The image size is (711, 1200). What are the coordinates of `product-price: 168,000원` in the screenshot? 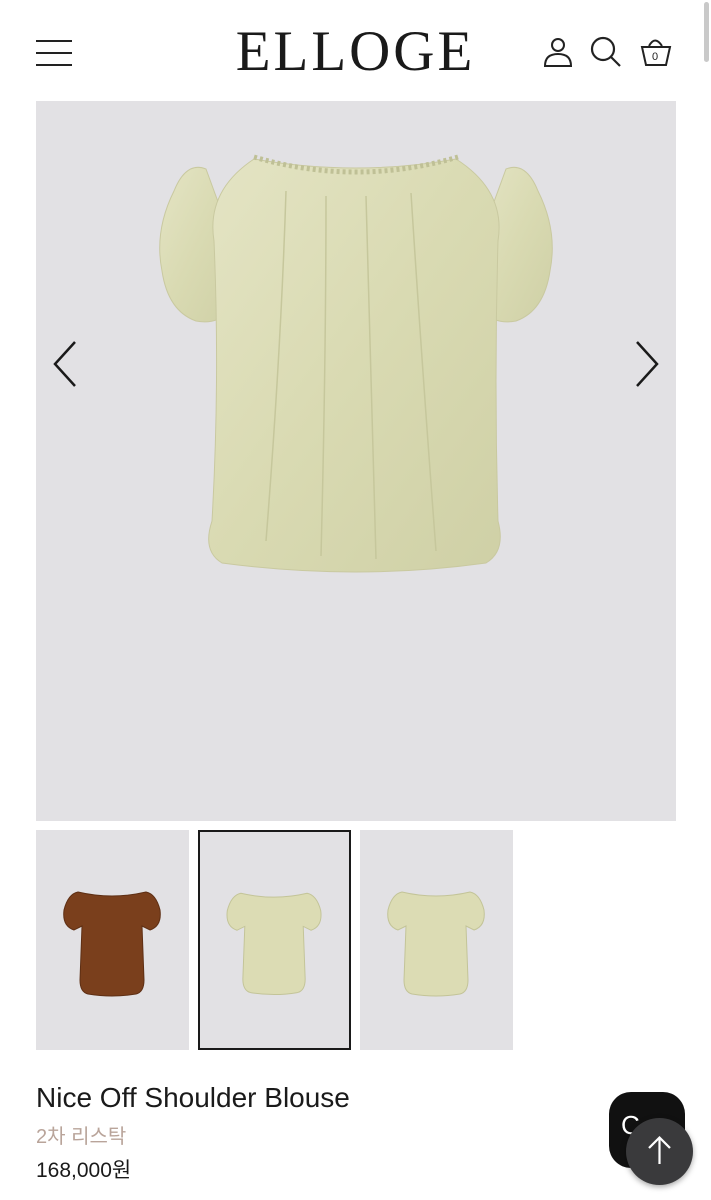 It's located at (84, 1170).